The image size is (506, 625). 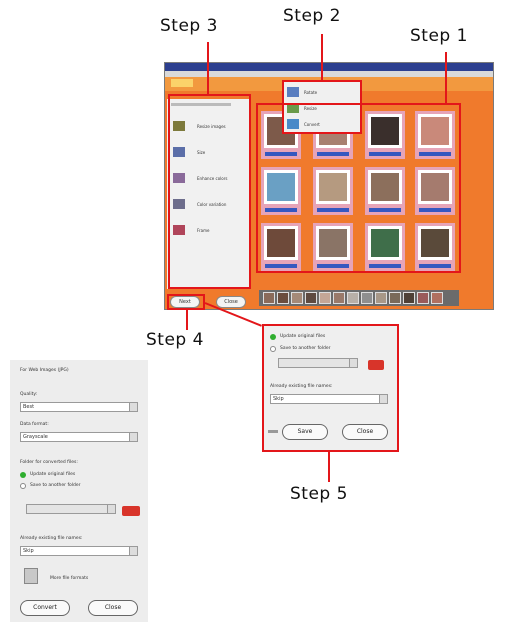 What do you see at coordinates (23, 486) in the screenshot?
I see `save-to-folder-radio` at bounding box center [23, 486].